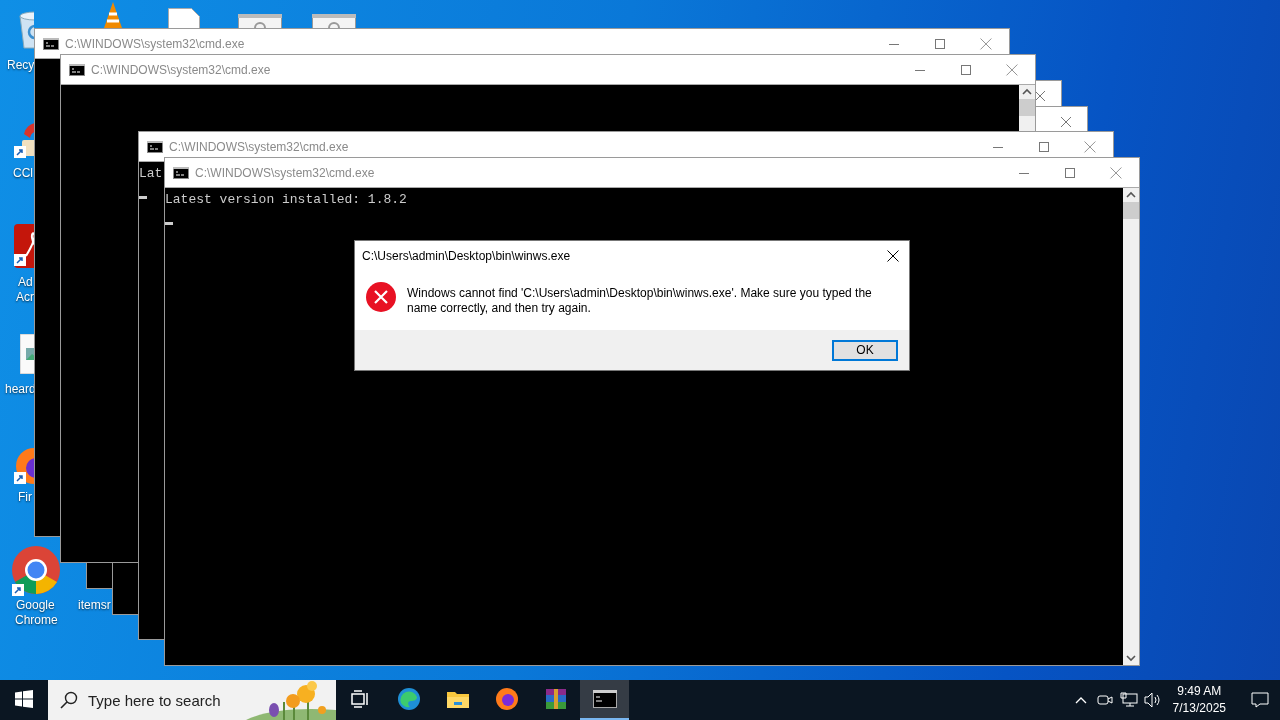  Describe the element at coordinates (25, 497) in the screenshot. I see `icon-label: Fir` at that location.